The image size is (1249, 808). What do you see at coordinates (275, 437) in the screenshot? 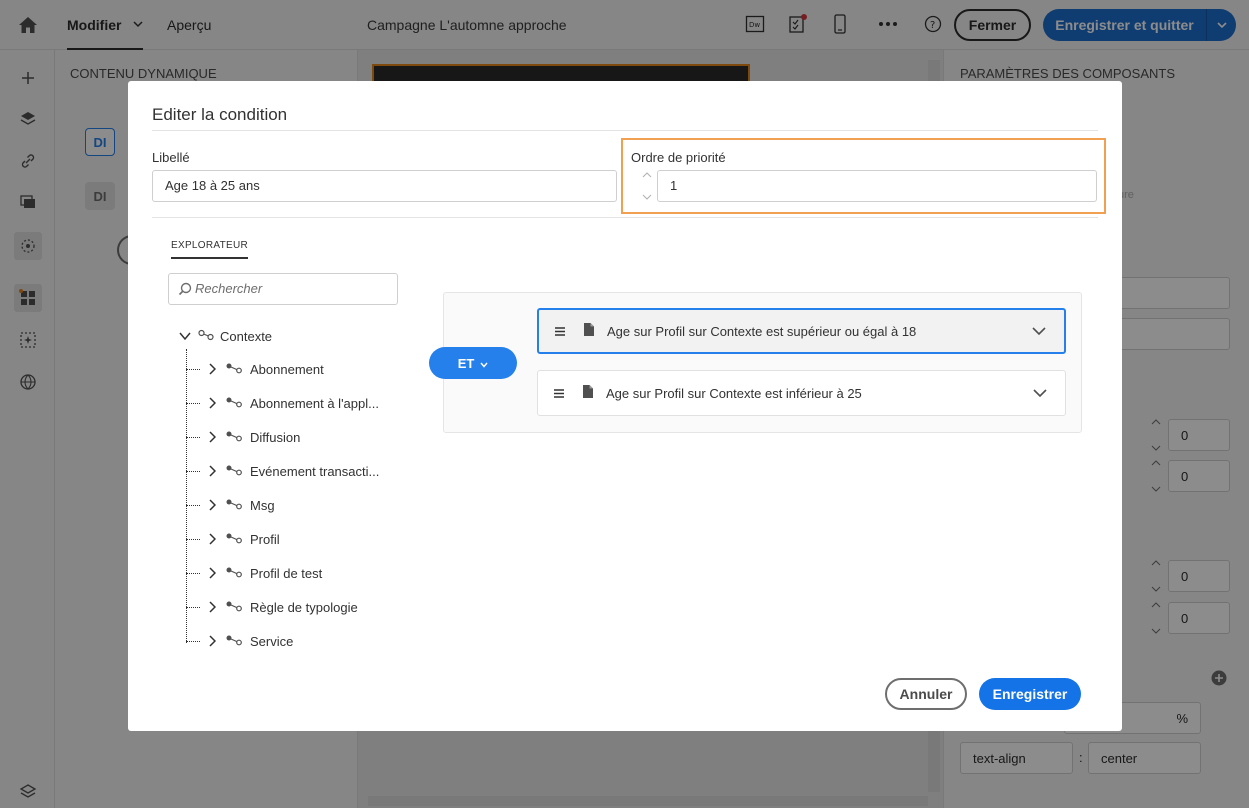
I see `tree-node-label: Diffusion` at bounding box center [275, 437].